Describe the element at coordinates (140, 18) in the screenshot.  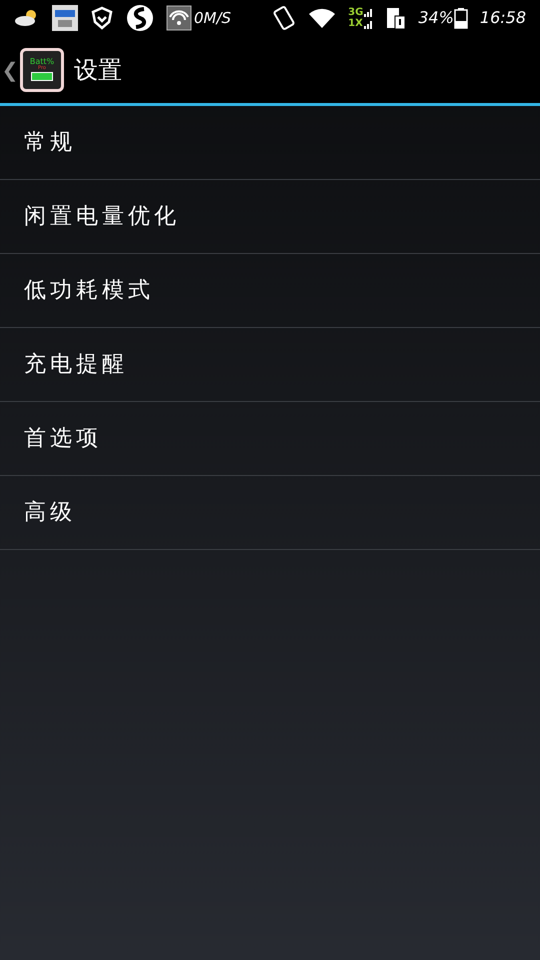
I see `logo-icon` at that location.